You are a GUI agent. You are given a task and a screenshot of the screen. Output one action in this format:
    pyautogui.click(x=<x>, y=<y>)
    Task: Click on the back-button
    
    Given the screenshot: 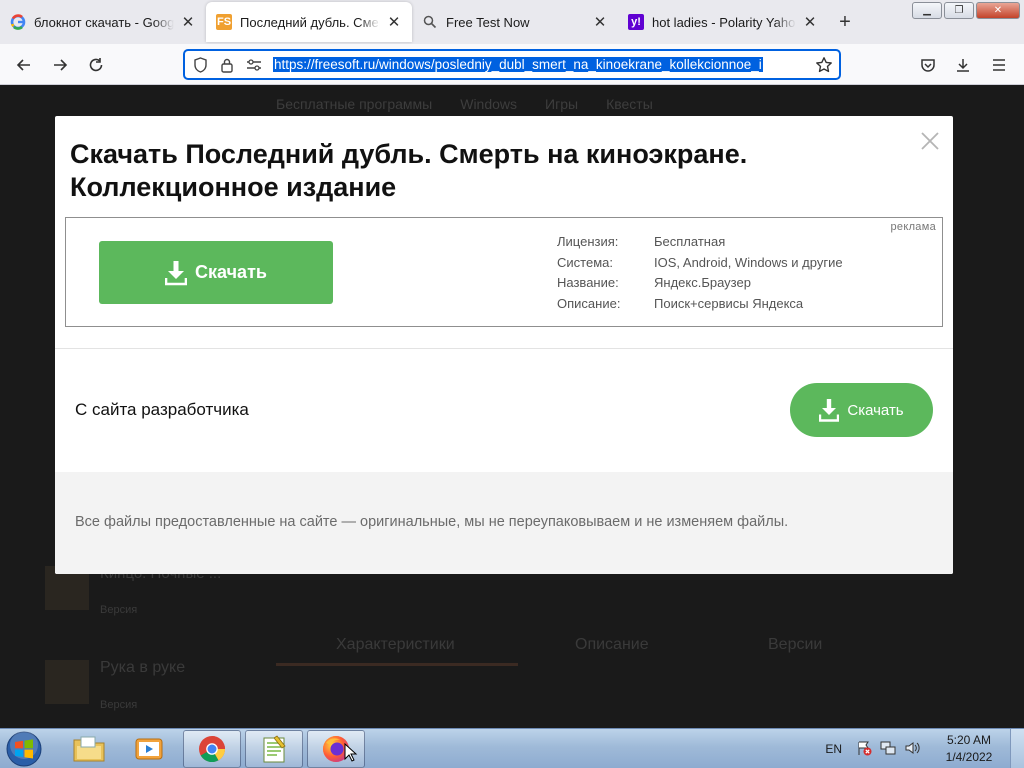 What is the action you would take?
    pyautogui.click(x=24, y=65)
    